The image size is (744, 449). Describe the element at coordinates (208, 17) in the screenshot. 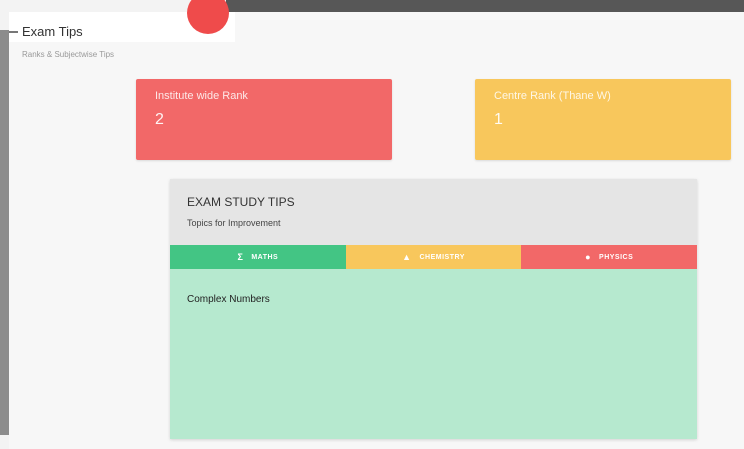

I see `add-button` at that location.